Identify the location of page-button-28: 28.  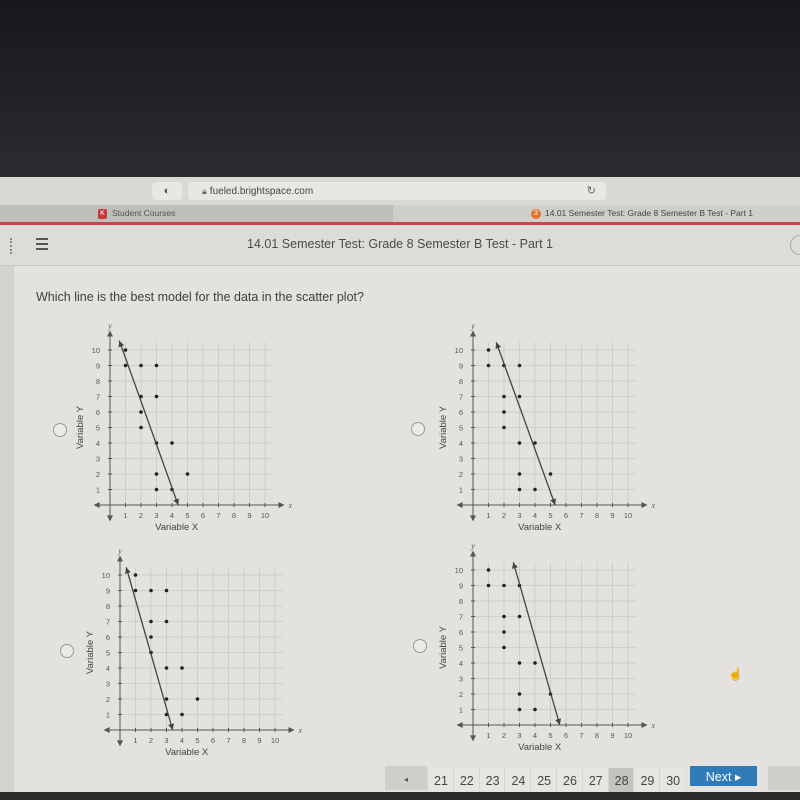
(621, 780).